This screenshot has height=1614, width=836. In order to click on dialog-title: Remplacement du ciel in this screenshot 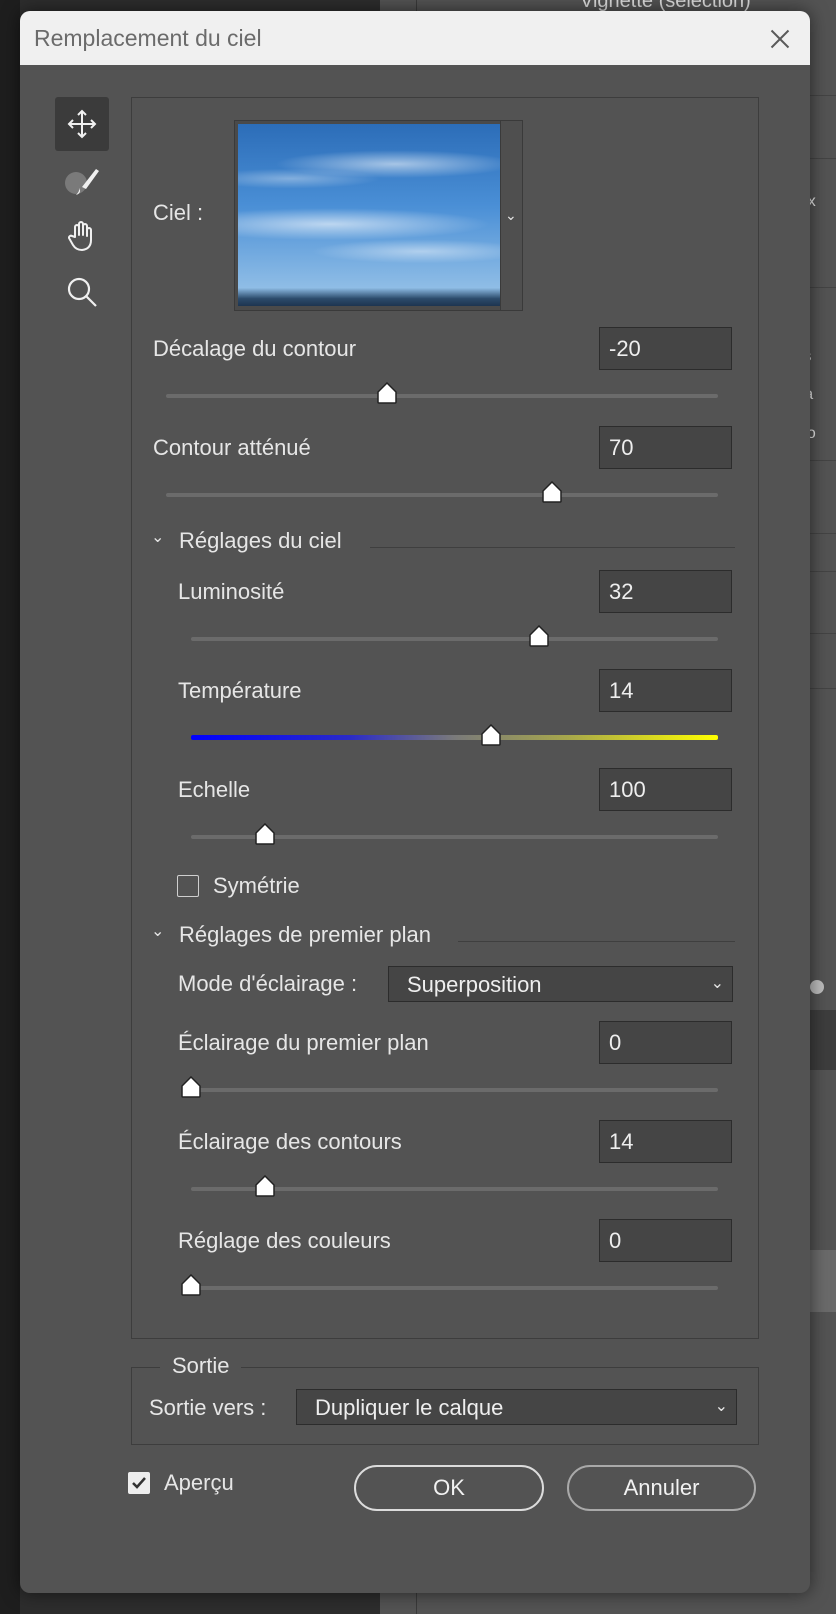, I will do `click(148, 38)`.